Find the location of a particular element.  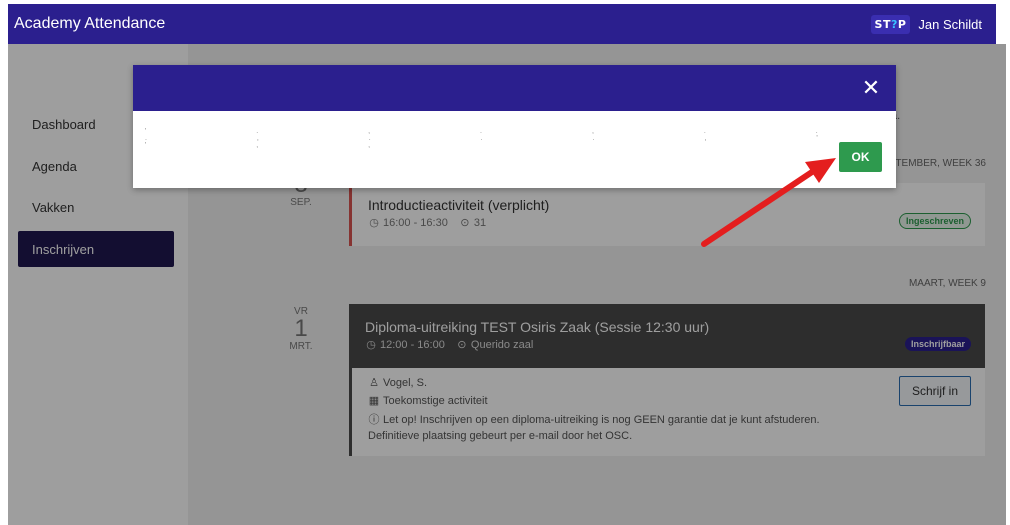

stip-logo: ST?P is located at coordinates (890, 24).